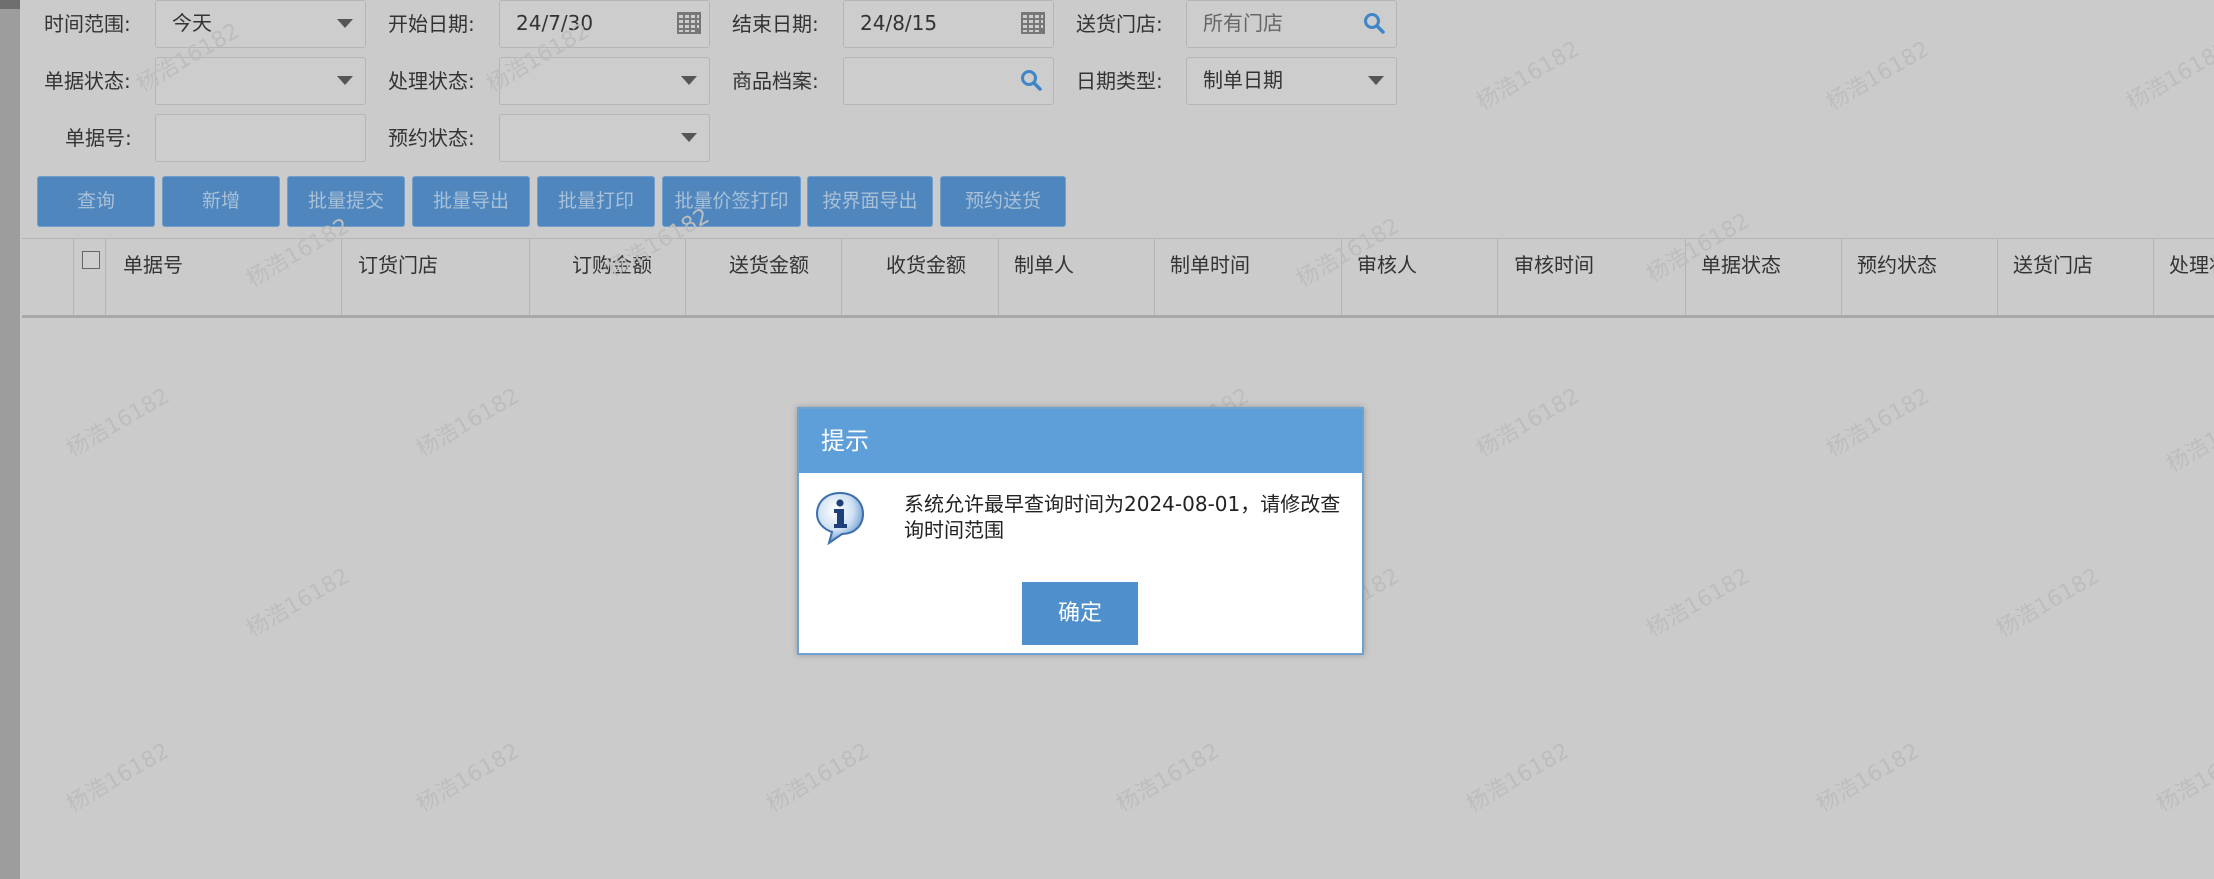  Describe the element at coordinates (398, 263) in the screenshot. I see `column-header-order-store: 订货门店` at that location.